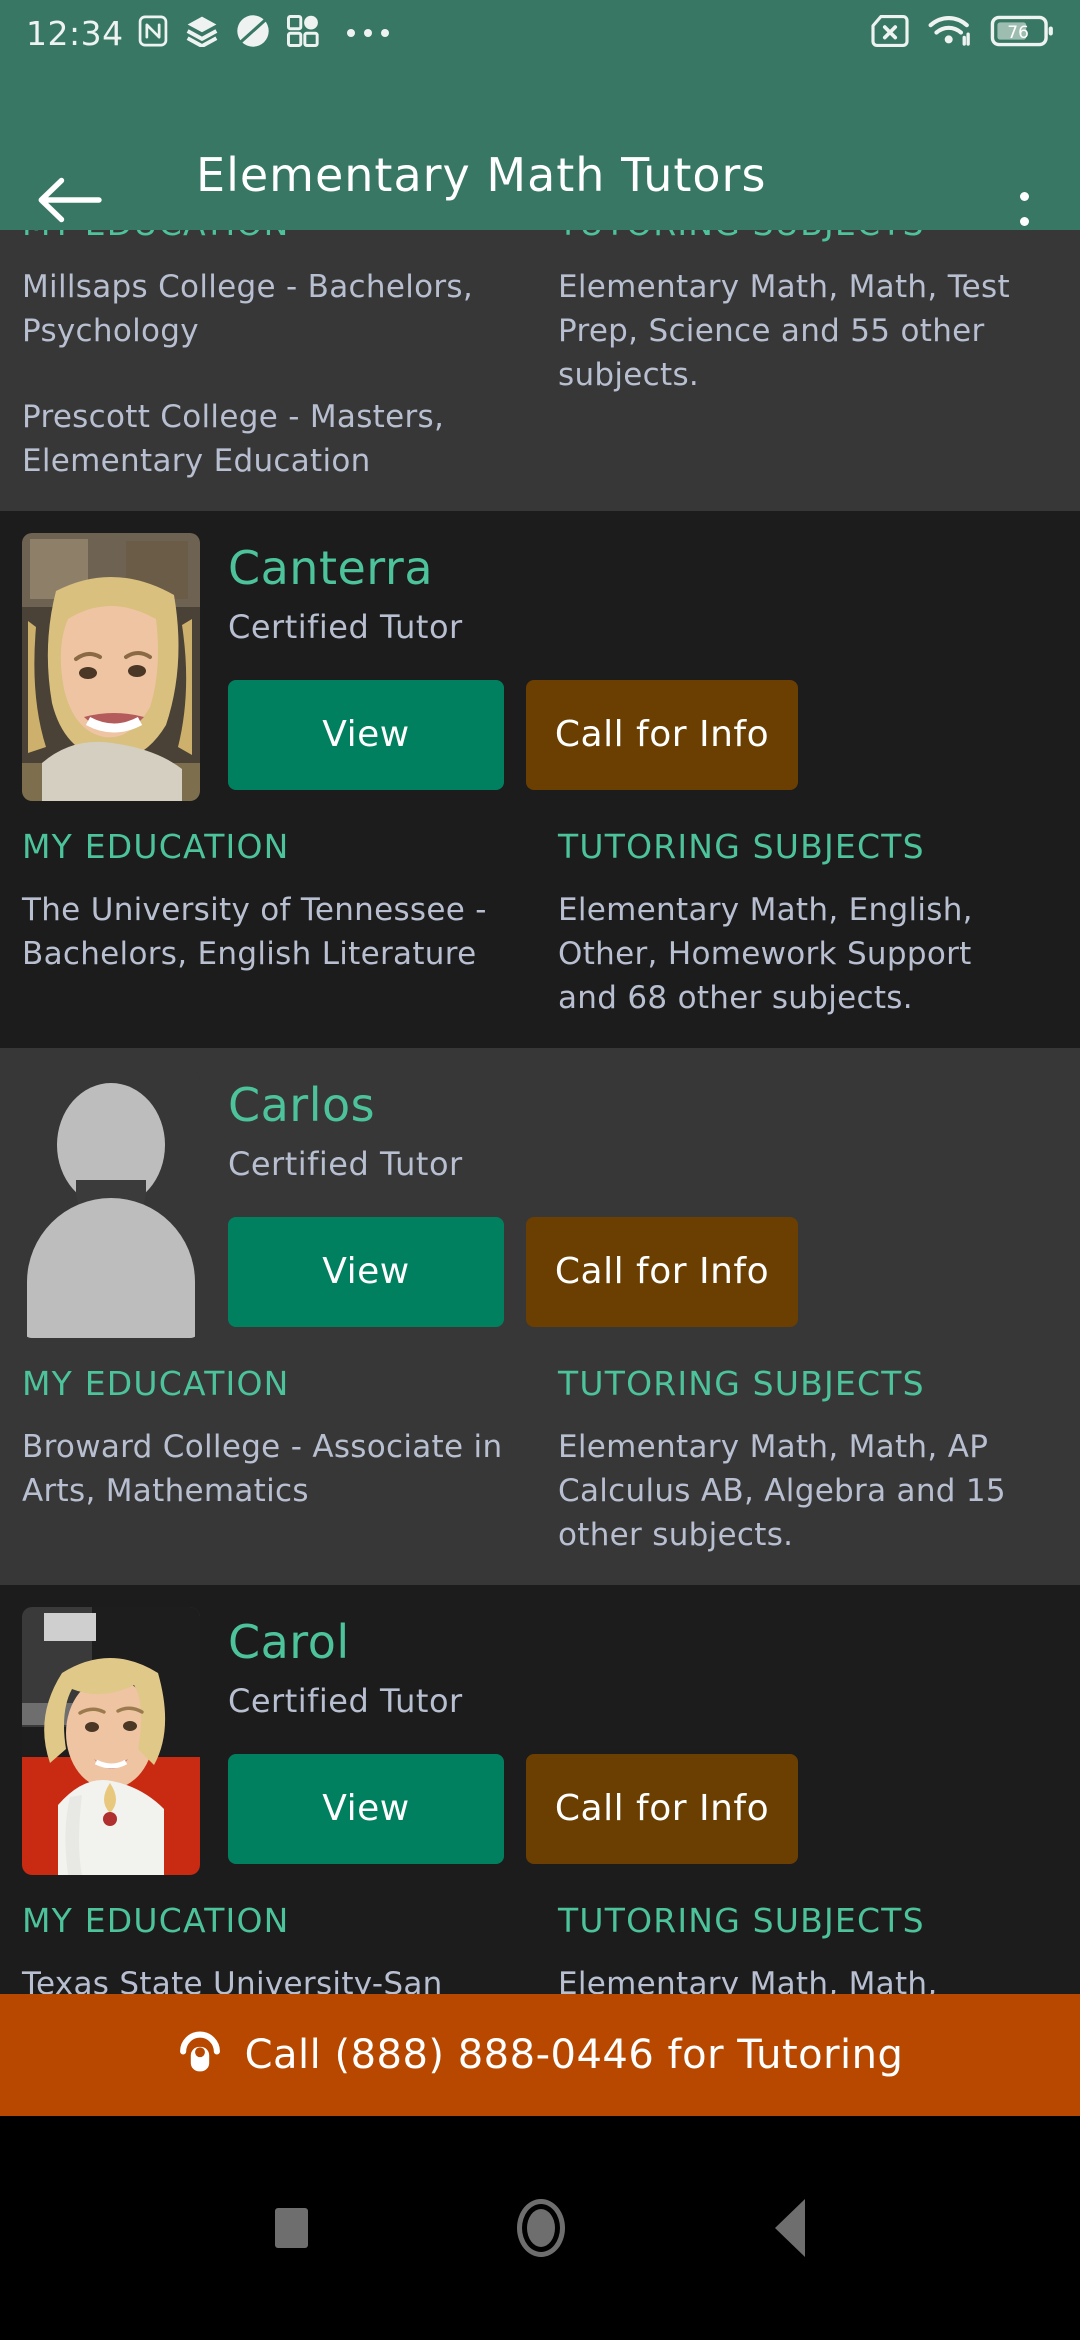  I want to click on call-for-tutoring-bar: Call (888) 888-0446 for Tutoring, so click(540, 2055).